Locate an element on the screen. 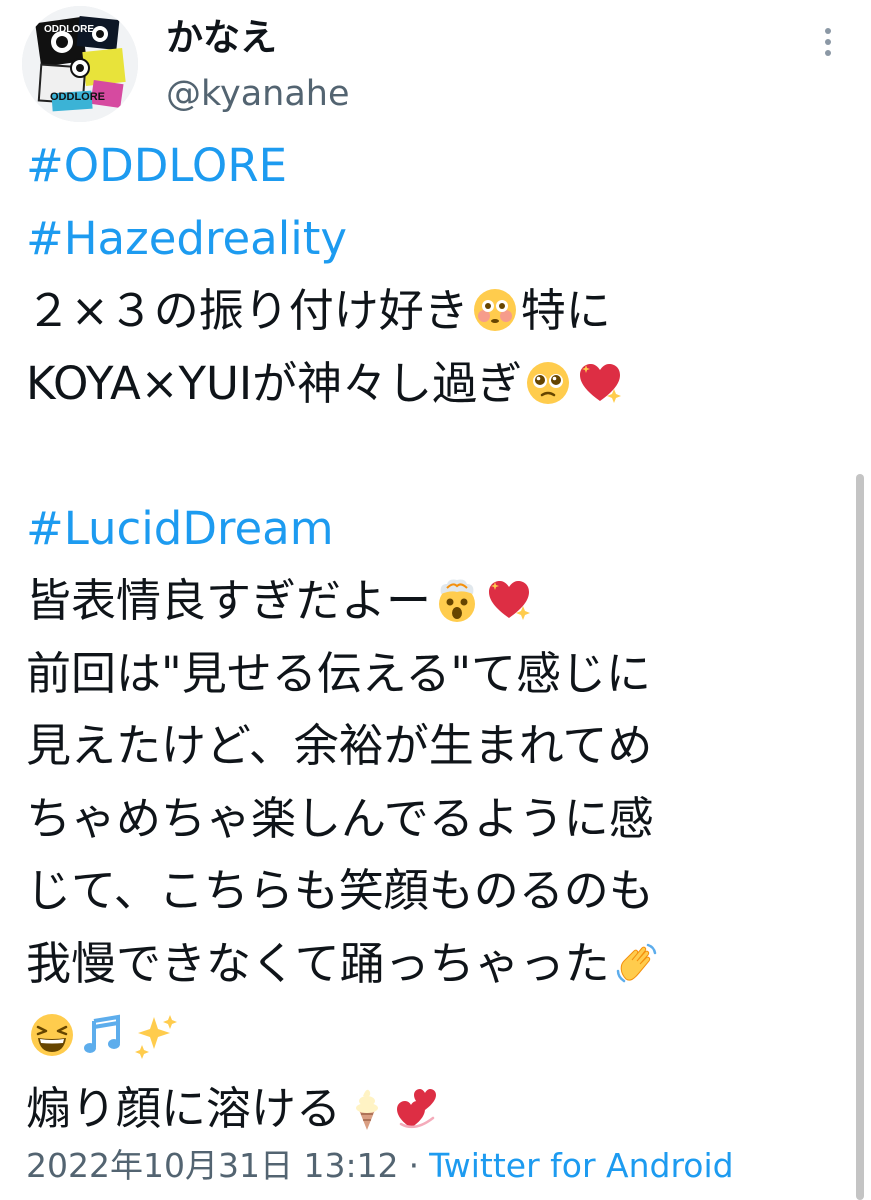 Image resolution: width=871 pixels, height=1200 pixels. tweet-line: ちゃめちゃ楽しんでるように感 is located at coordinates (426, 819).